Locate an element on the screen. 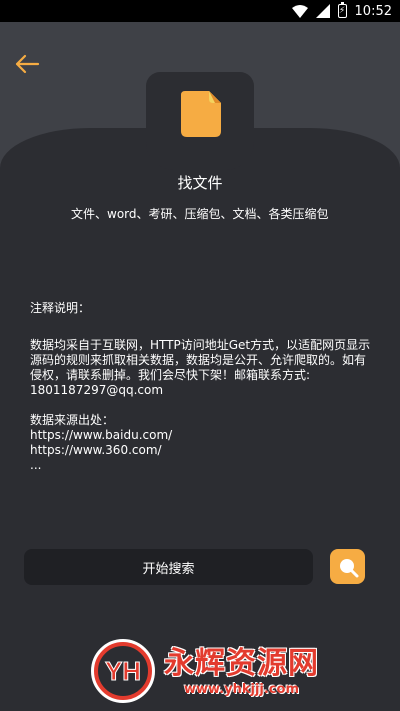 This screenshot has height=711, width=400. start-search-button: 开始搜索 is located at coordinates (168, 567).